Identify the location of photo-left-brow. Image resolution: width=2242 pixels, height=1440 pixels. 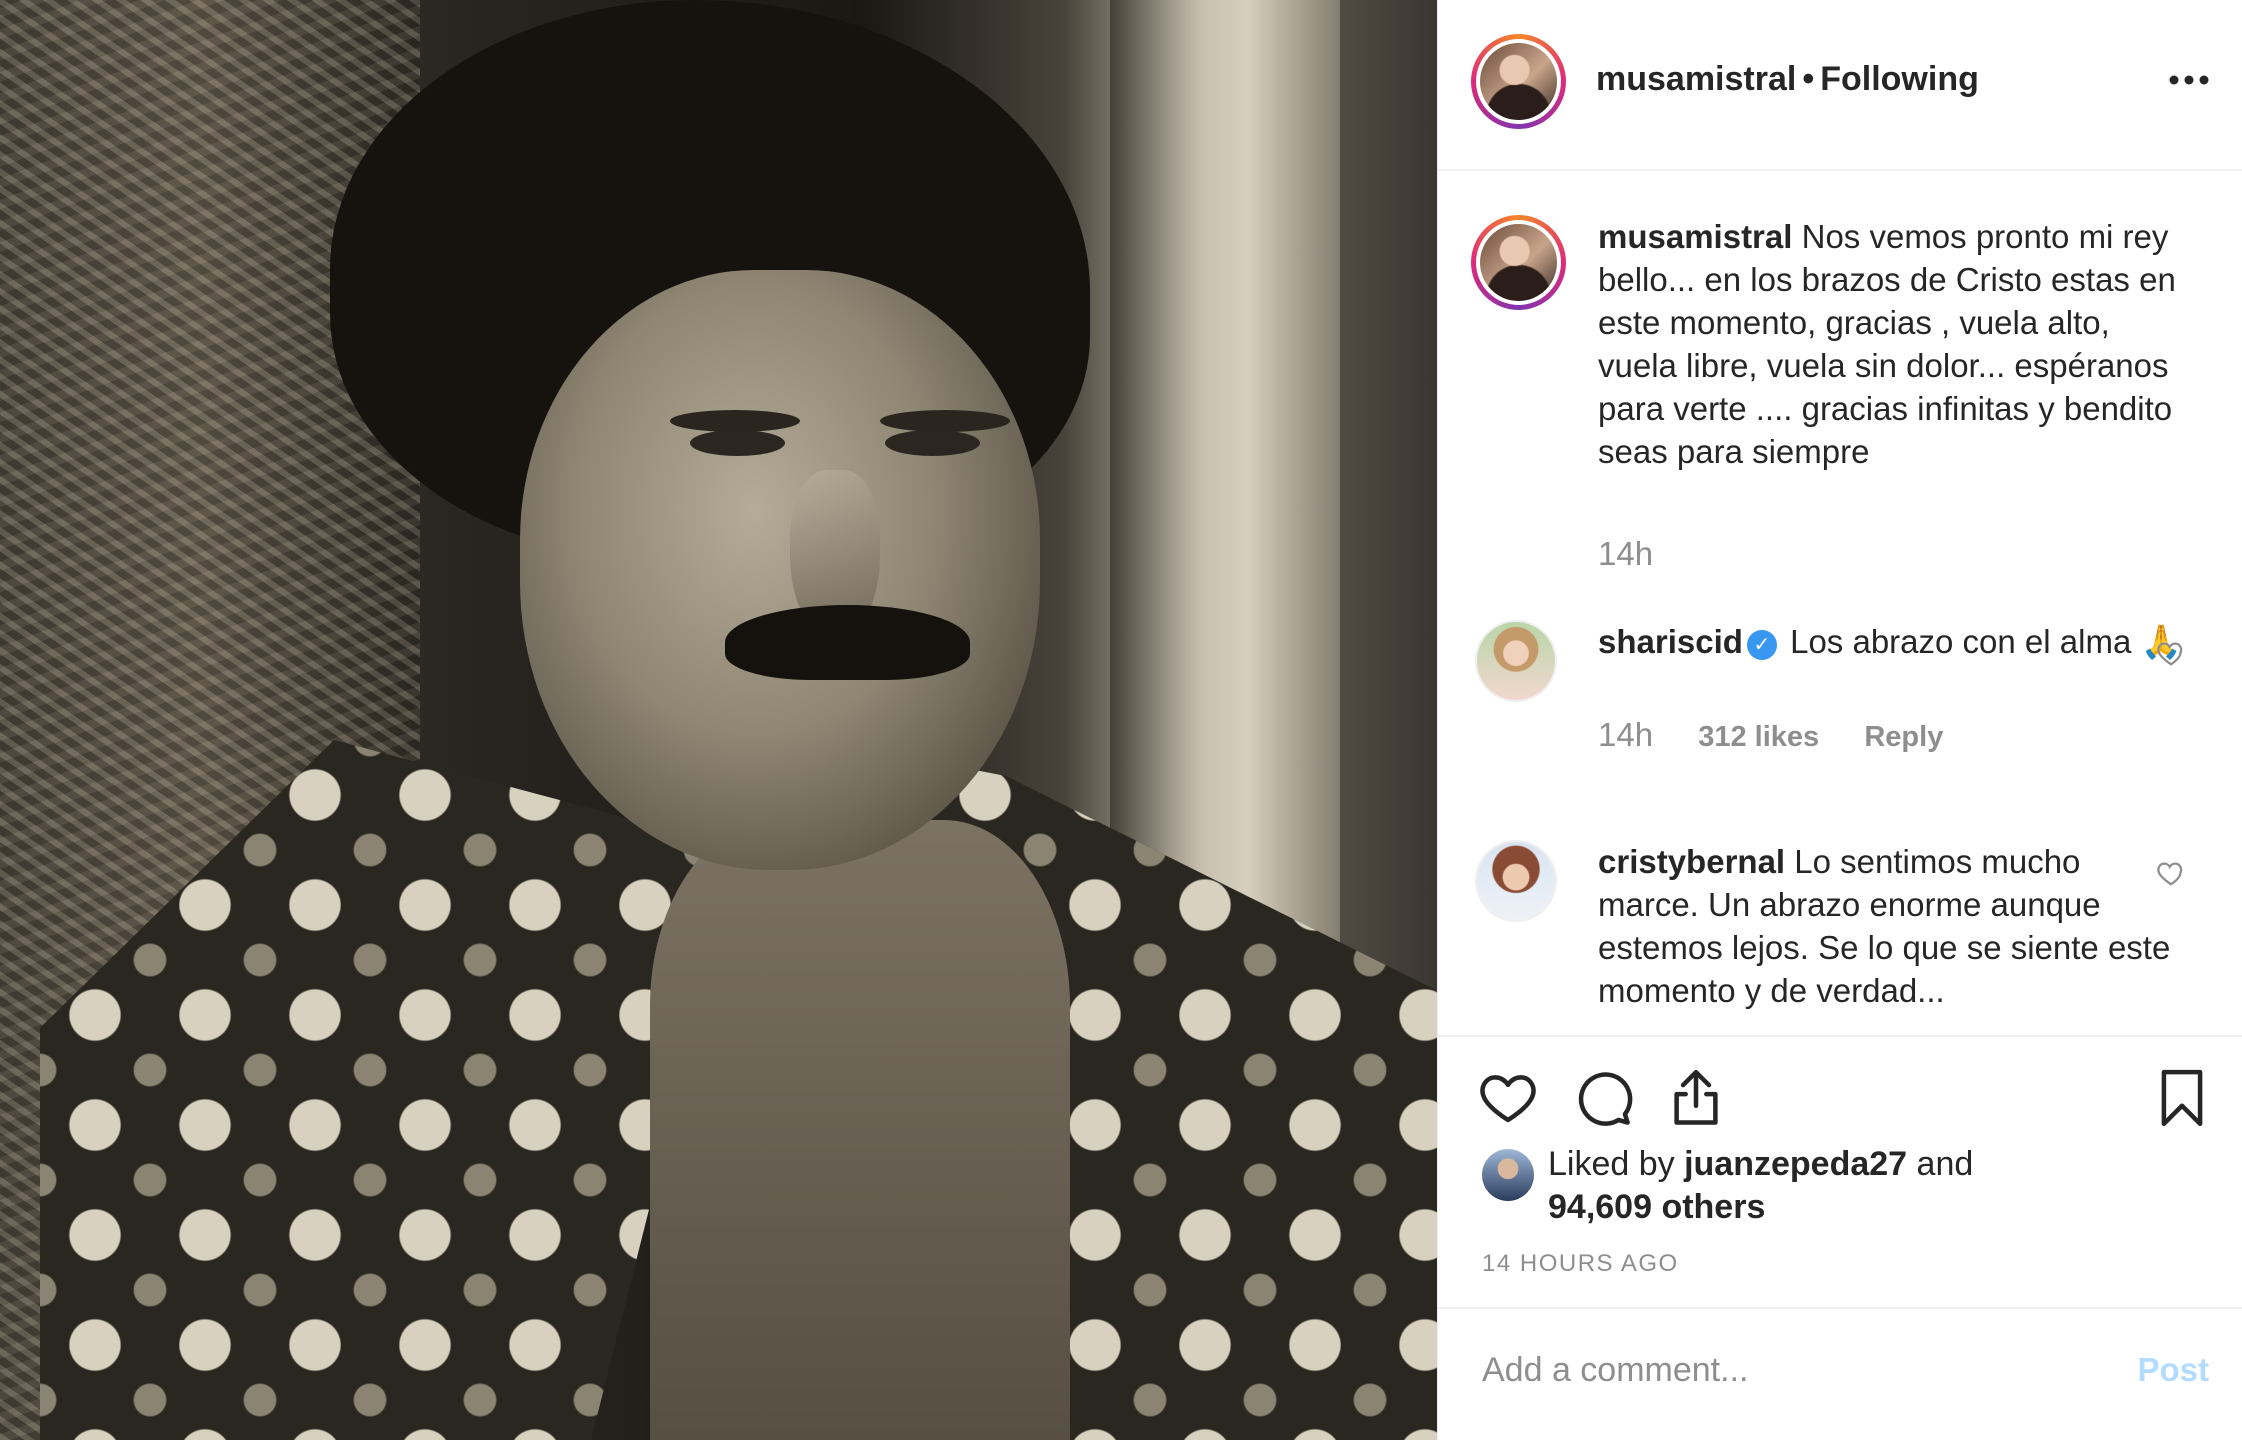
(735, 421).